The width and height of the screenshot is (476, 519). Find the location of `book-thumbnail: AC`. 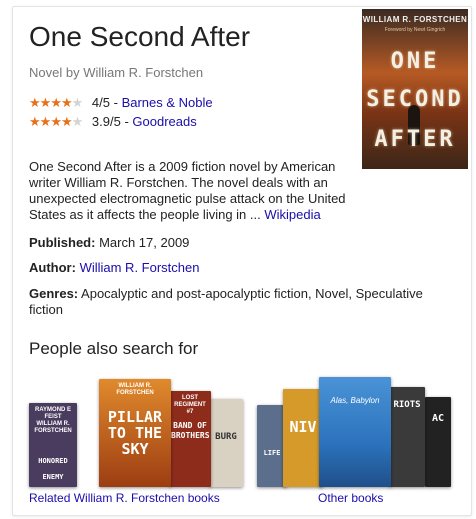

book-thumbnail: AC is located at coordinates (438, 442).